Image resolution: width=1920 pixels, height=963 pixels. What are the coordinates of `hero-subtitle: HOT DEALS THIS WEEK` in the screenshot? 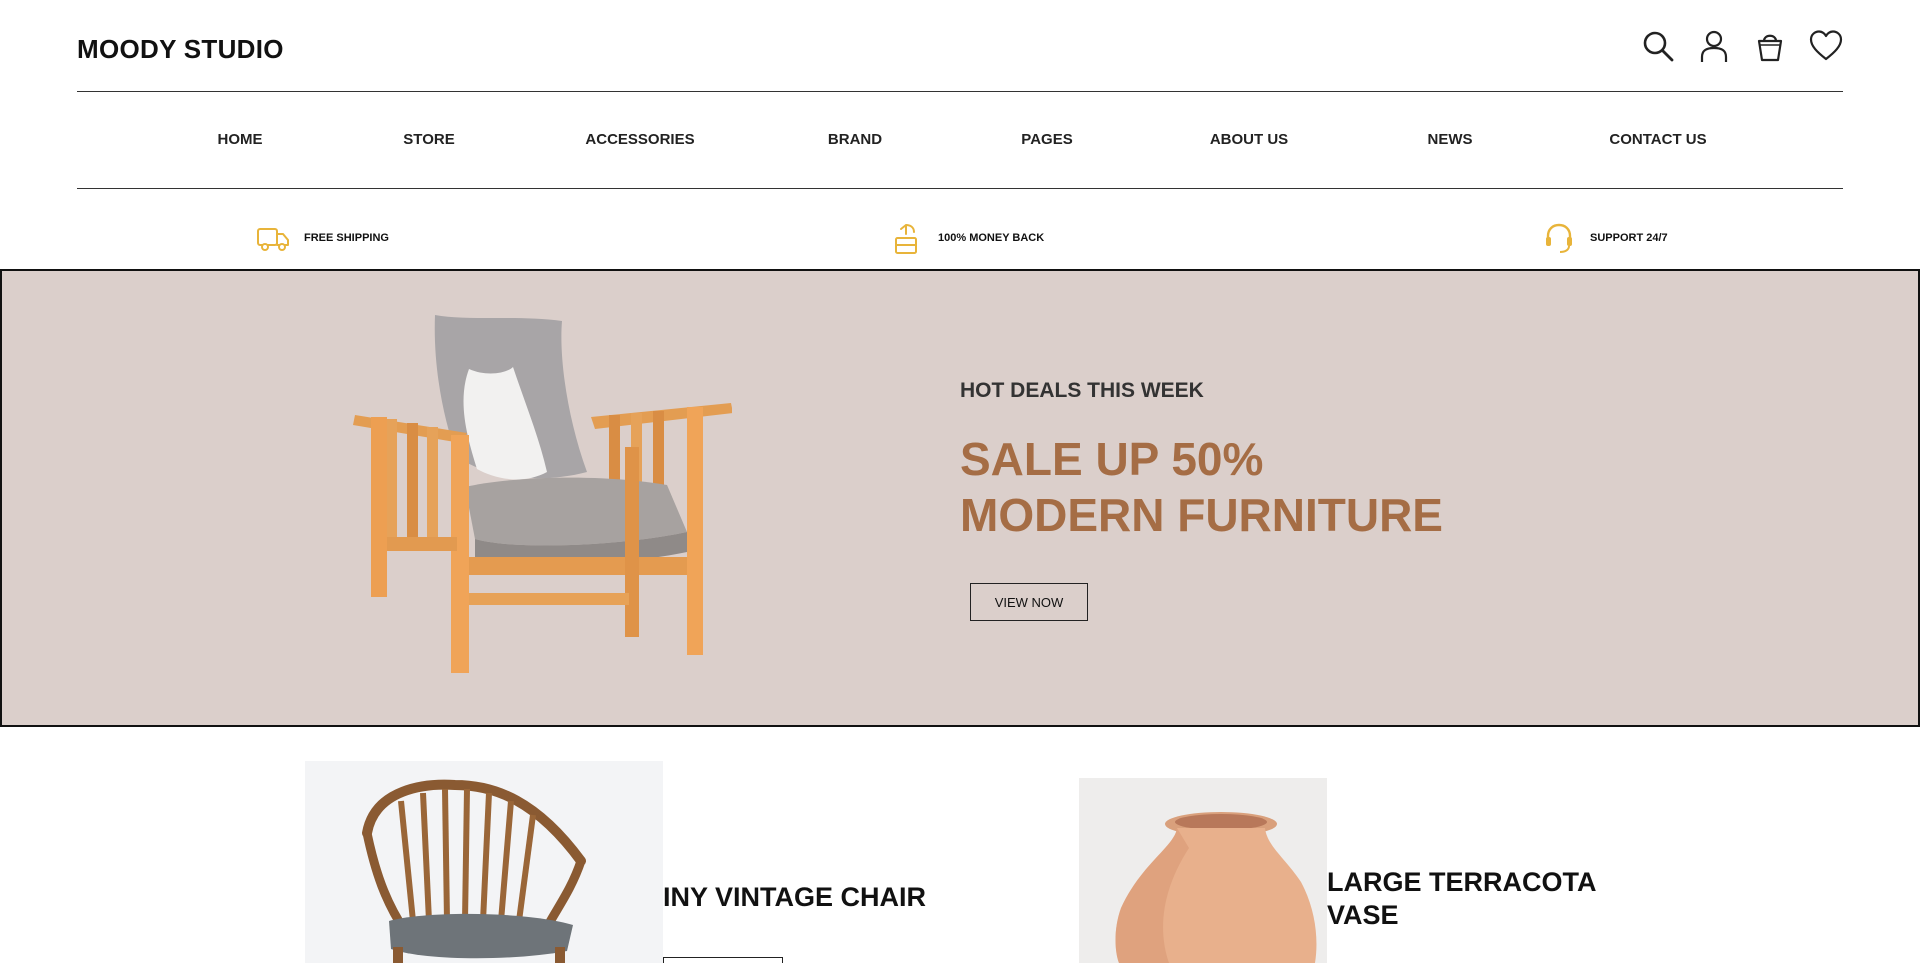 It's located at (1082, 390).